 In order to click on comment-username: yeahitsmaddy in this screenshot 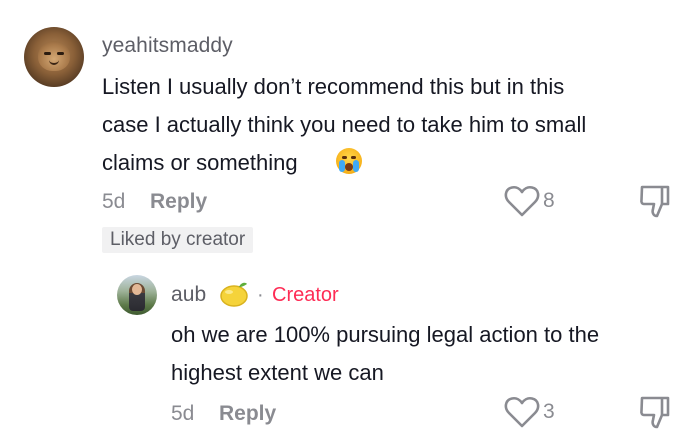, I will do `click(167, 46)`.